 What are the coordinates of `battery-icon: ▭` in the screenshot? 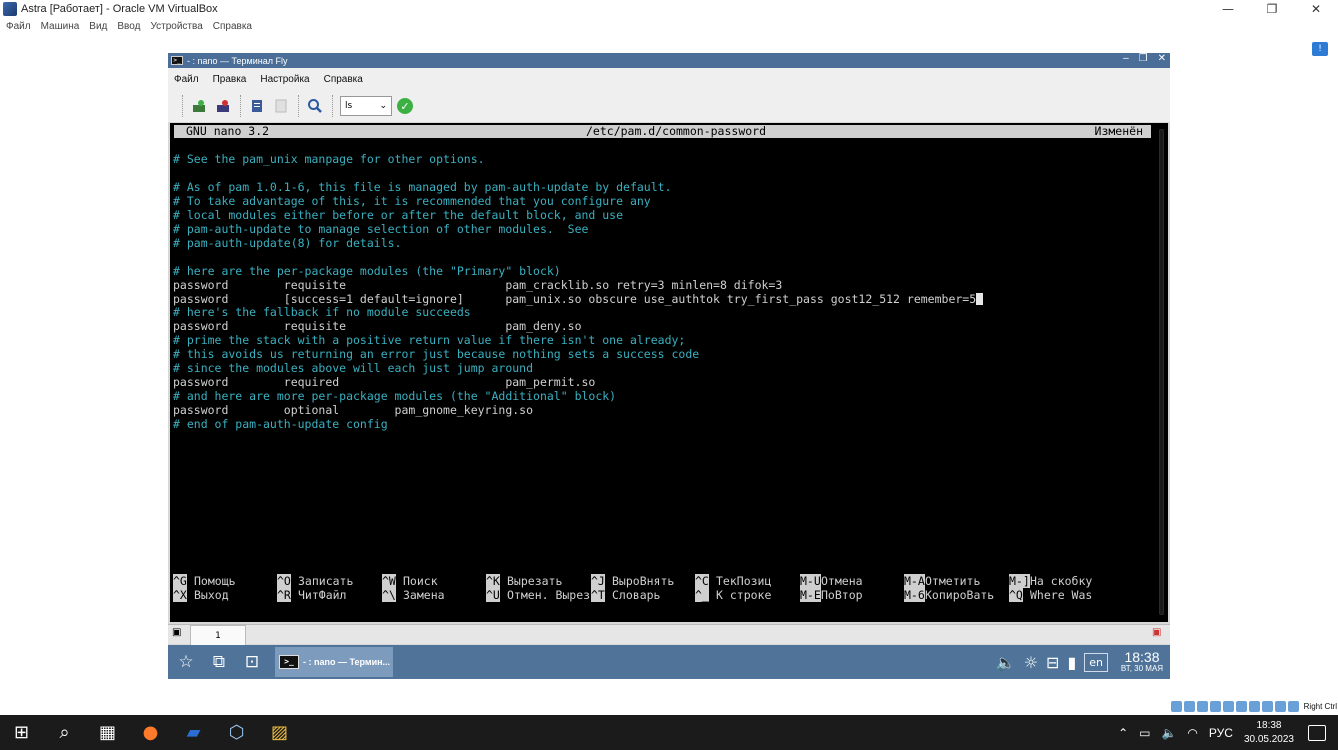 It's located at (1144, 733).